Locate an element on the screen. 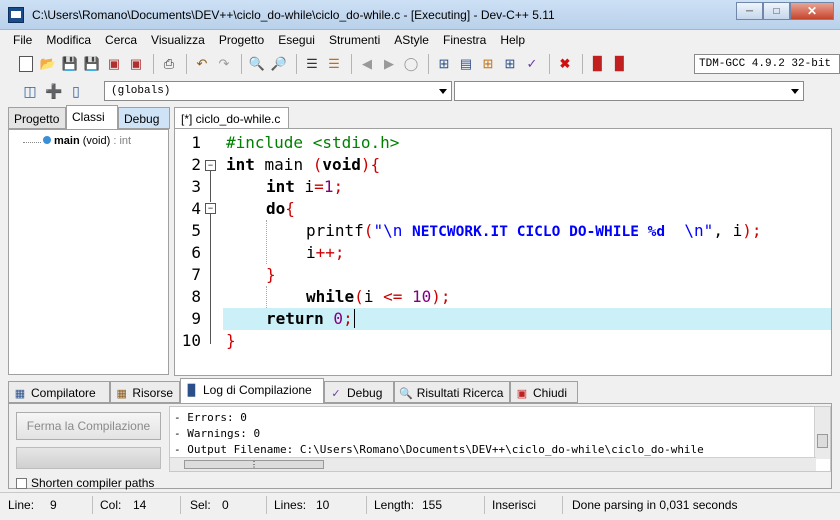 The image size is (840, 520). search-icon: 🔍 is located at coordinates (406, 393).